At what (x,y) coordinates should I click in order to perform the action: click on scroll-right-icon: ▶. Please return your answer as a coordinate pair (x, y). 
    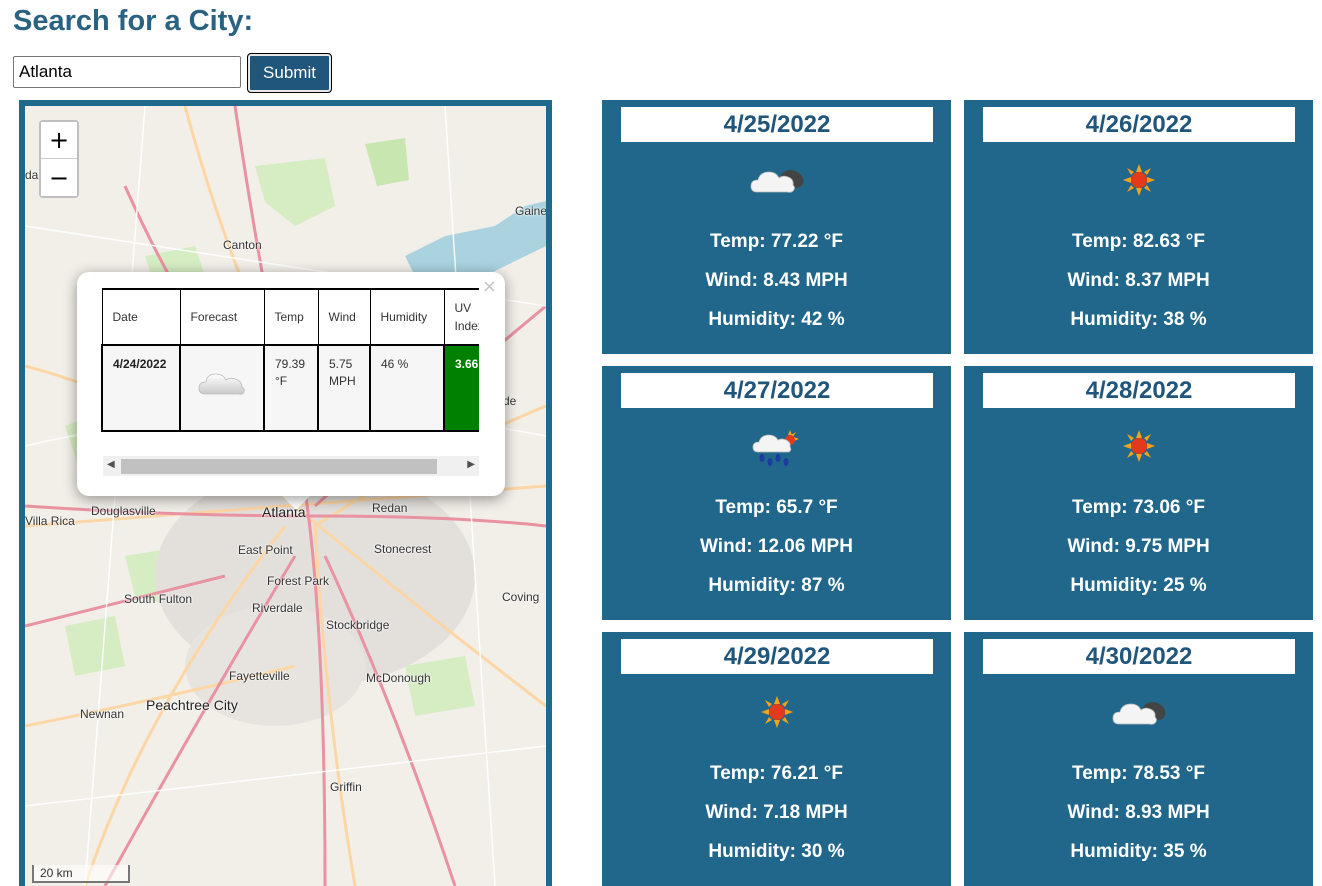
    Looking at the image, I should click on (471, 464).